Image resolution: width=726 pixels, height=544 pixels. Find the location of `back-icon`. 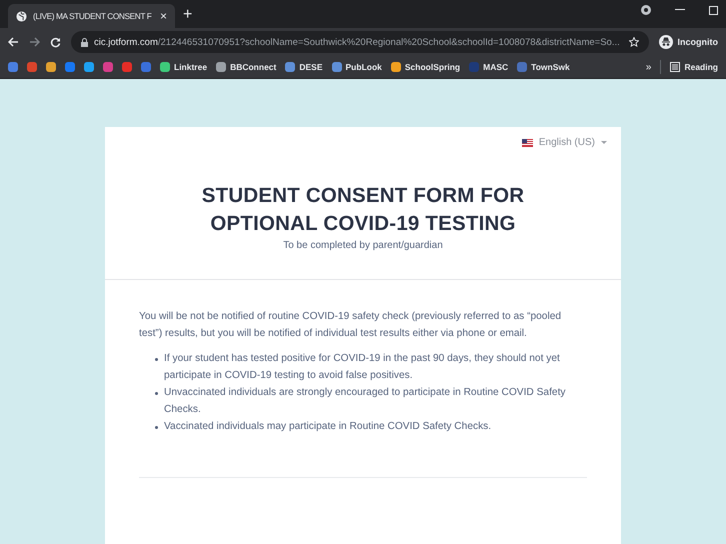

back-icon is located at coordinates (13, 42).